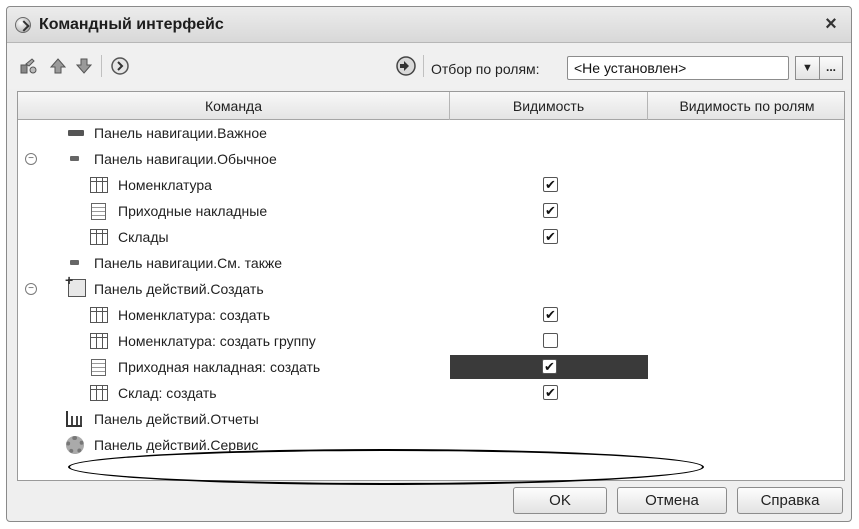 This screenshot has width=859, height=529. I want to click on arrow-up-icon, so click(58, 66).